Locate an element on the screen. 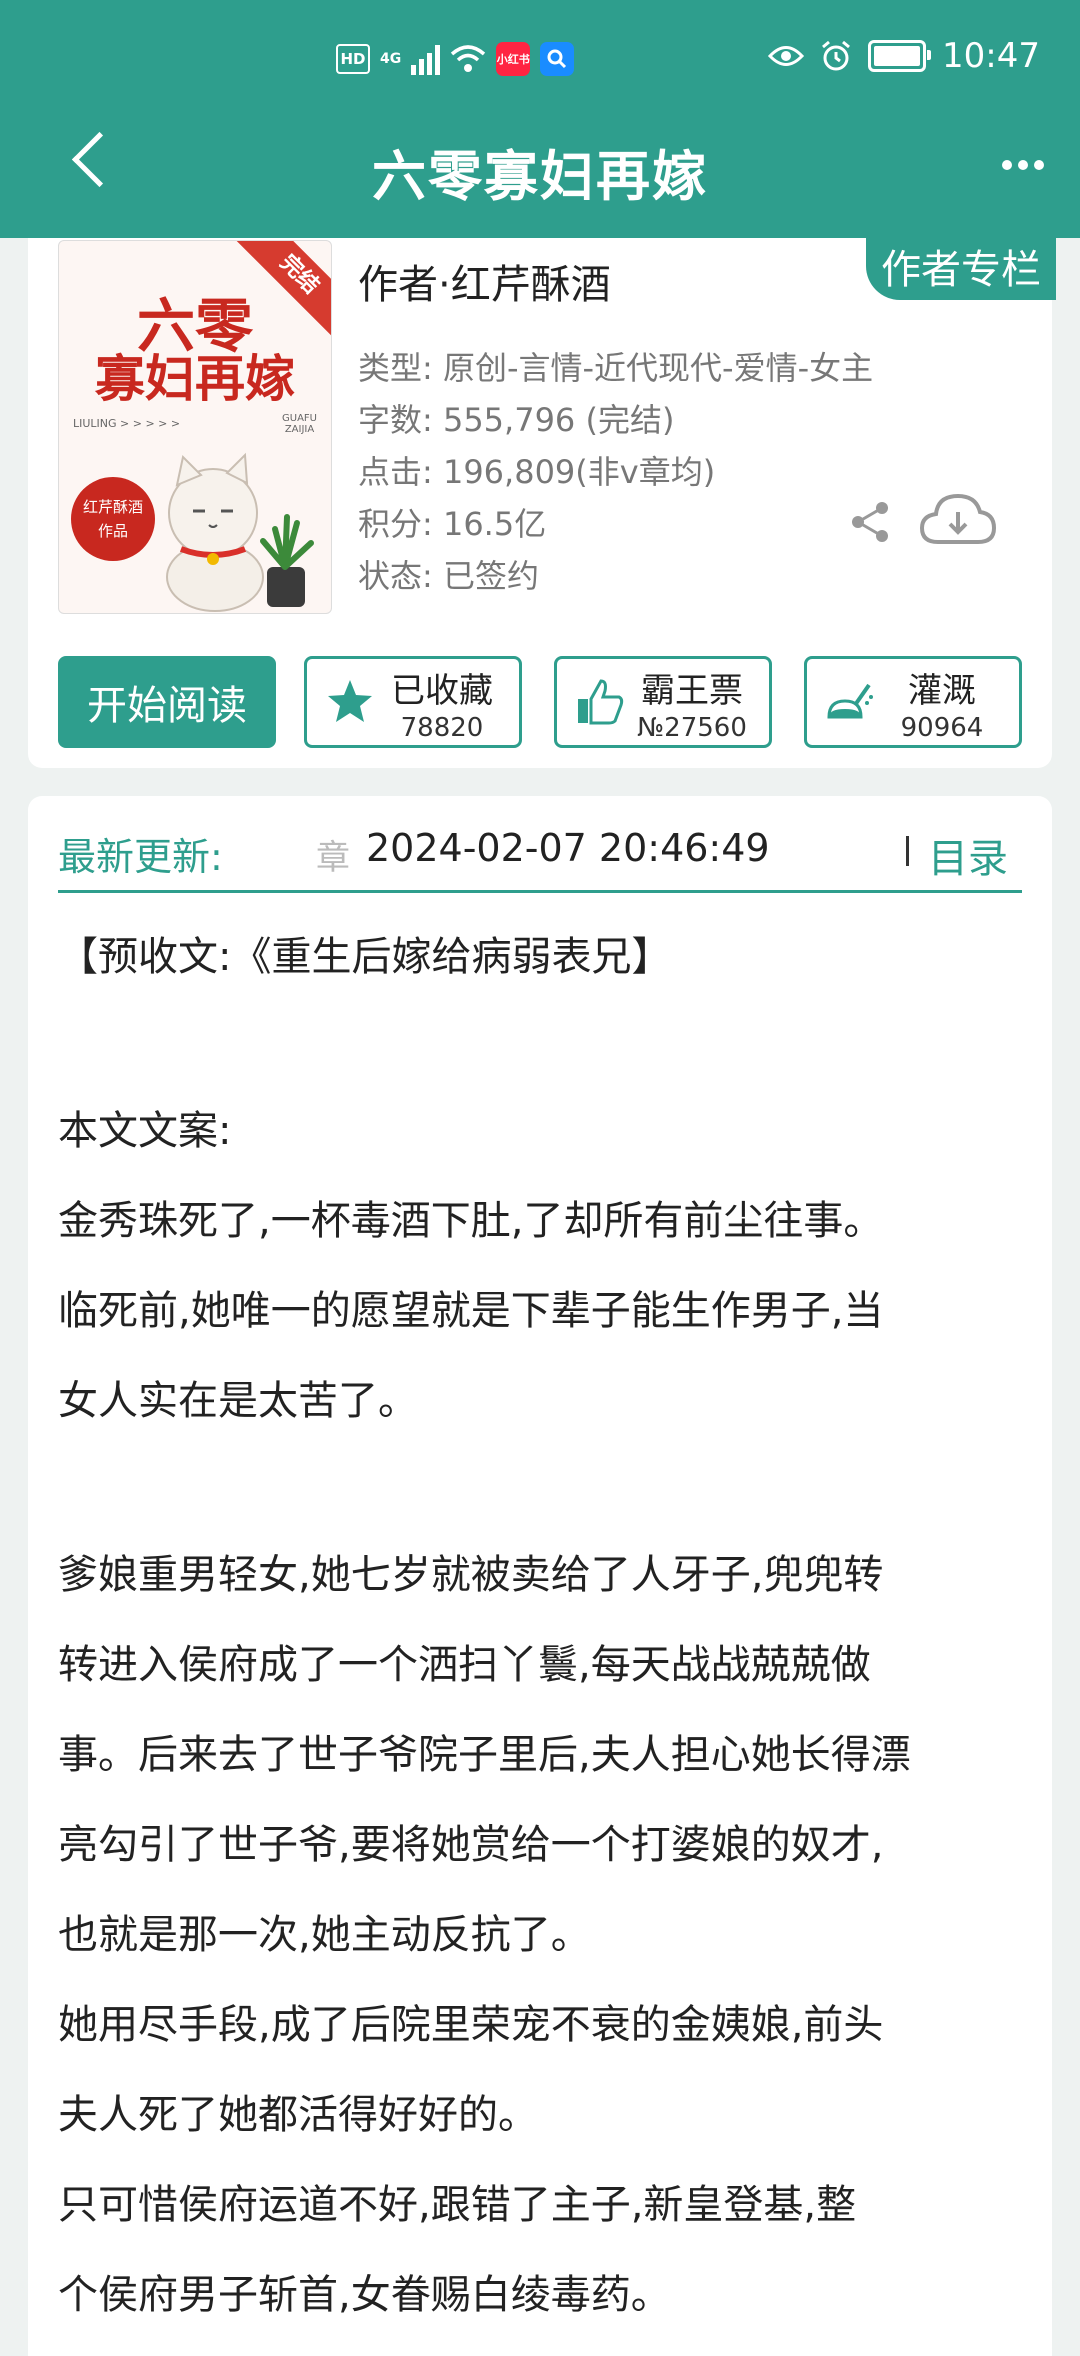 Image resolution: width=1080 pixels, height=2356 pixels. table-of-contents-link: 目录 is located at coordinates (968, 855).